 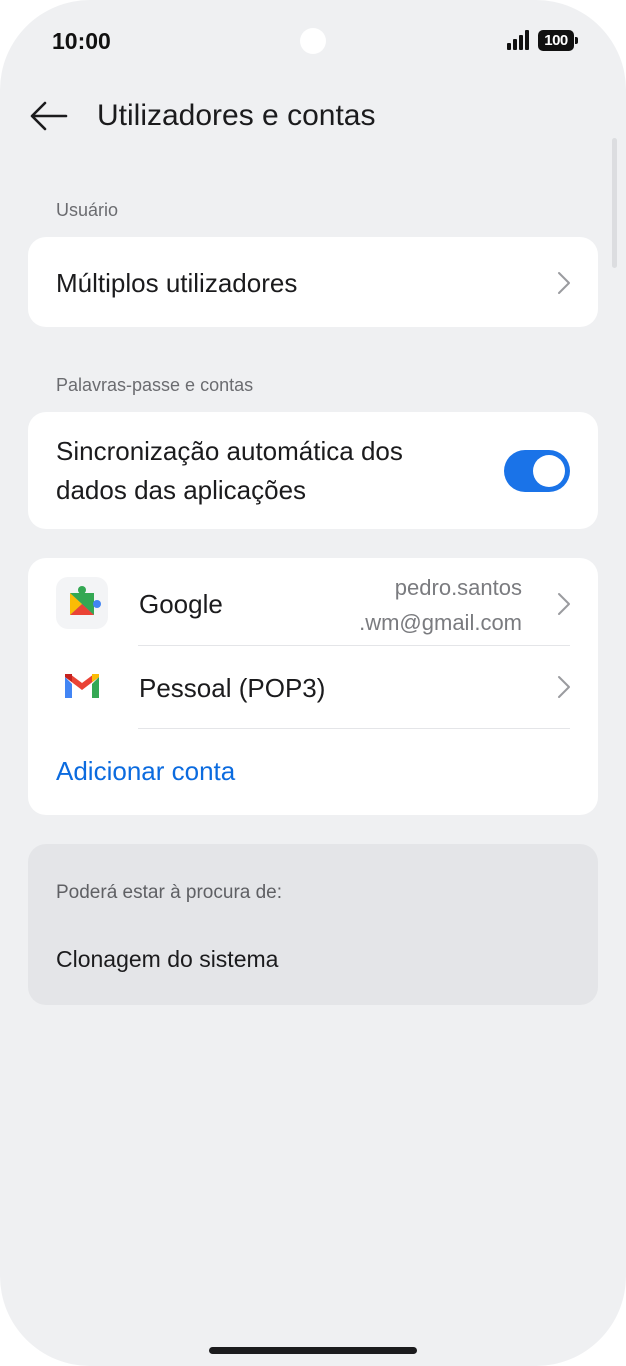 I want to click on personal-account-name: Pessoal (POP3), so click(x=232, y=688).